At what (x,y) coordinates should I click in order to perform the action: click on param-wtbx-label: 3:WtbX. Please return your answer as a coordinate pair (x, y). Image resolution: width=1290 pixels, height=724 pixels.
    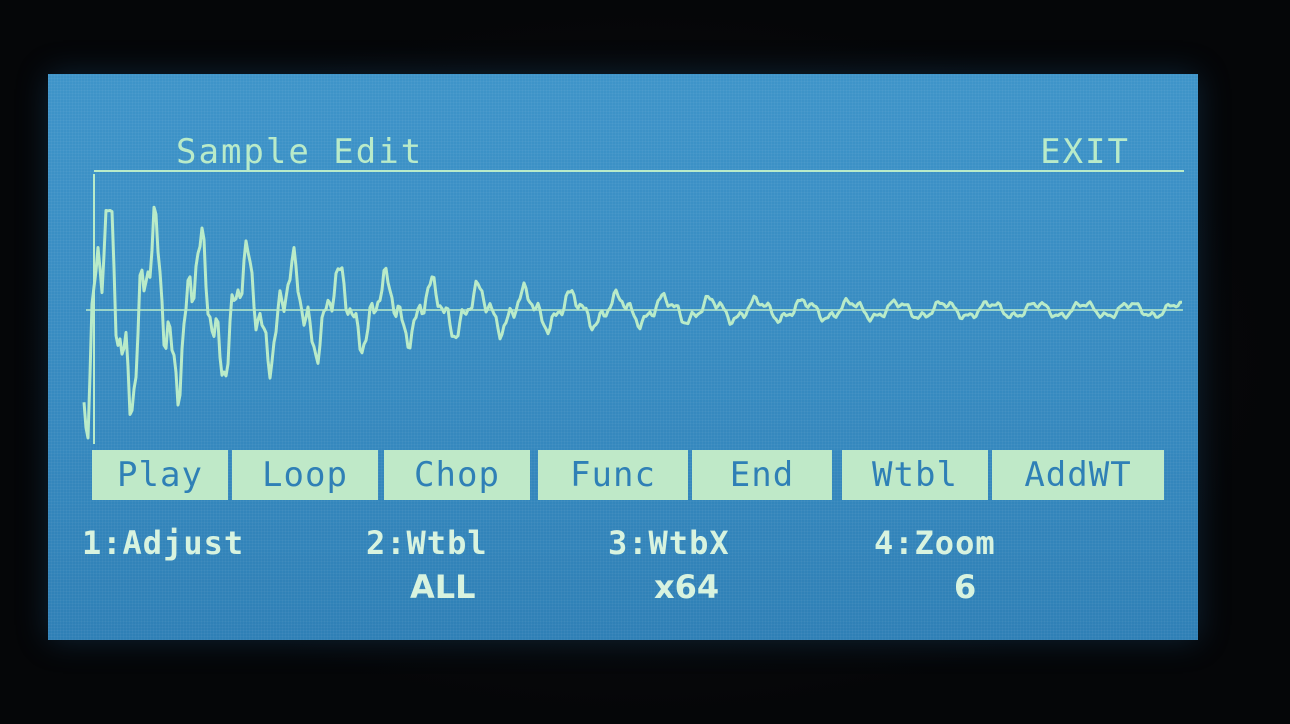
    Looking at the image, I should click on (669, 543).